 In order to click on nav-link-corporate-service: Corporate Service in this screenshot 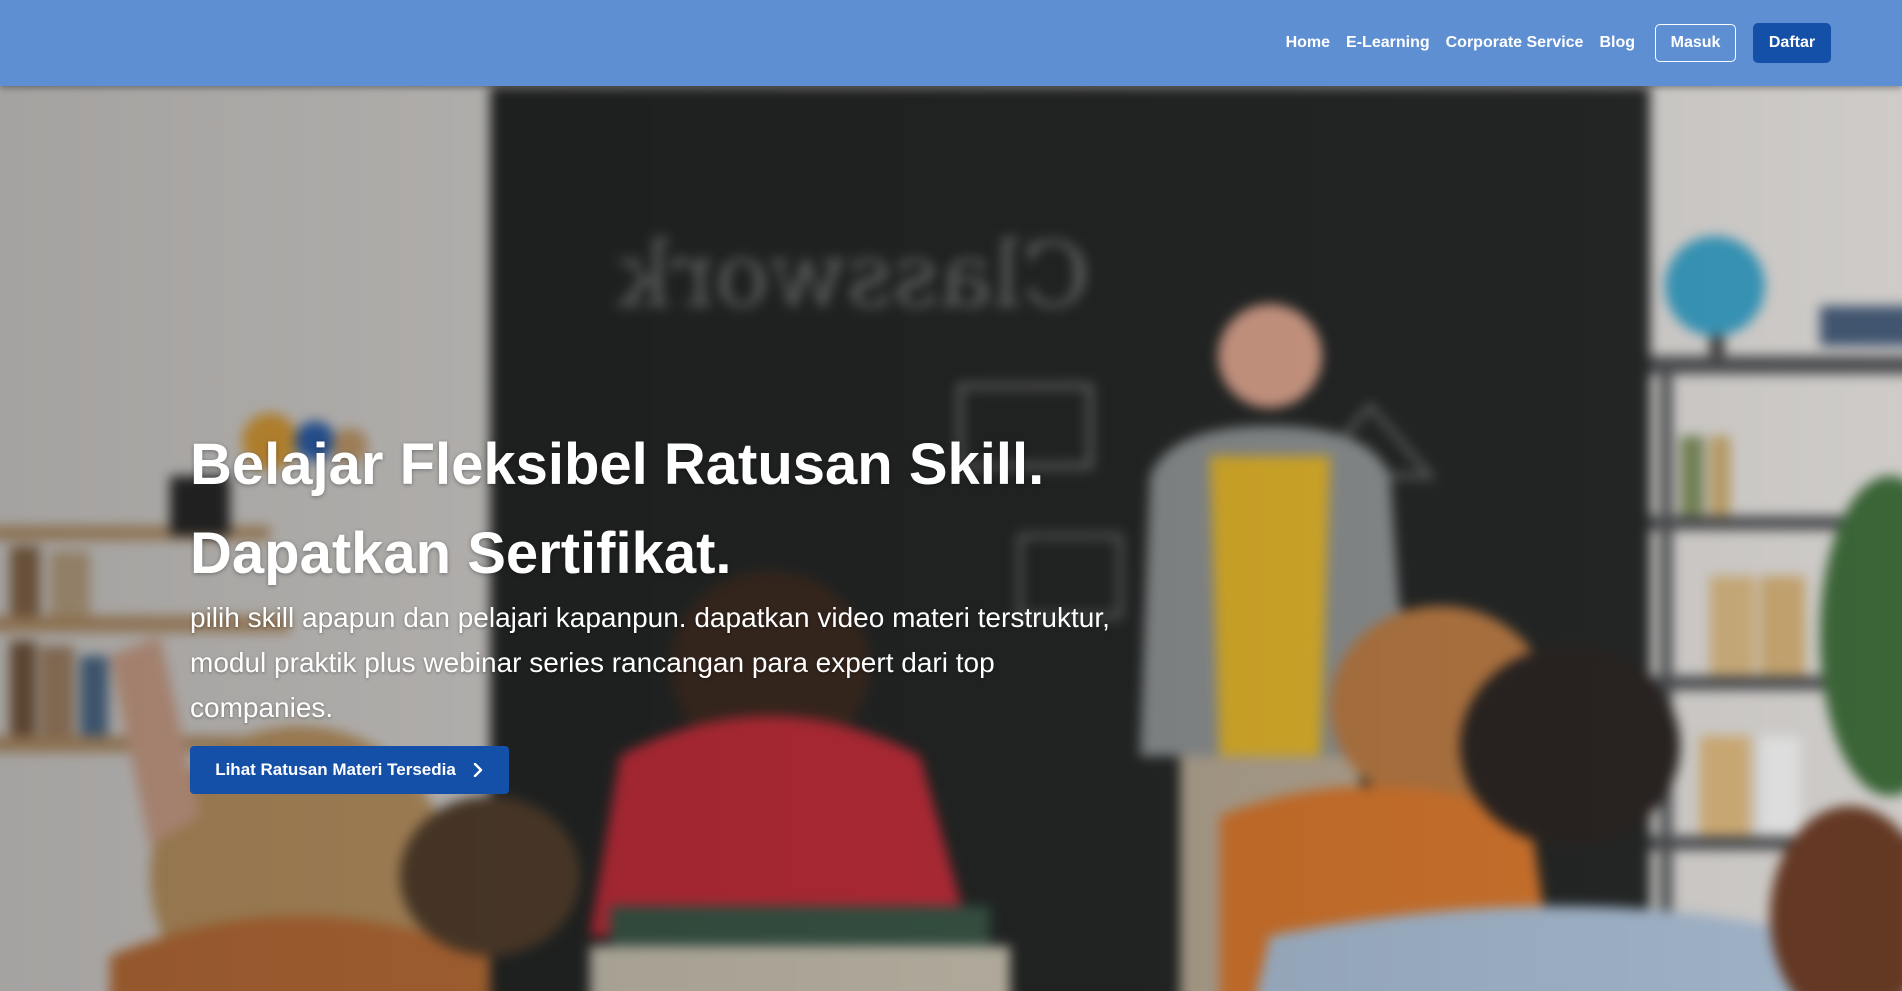, I will do `click(1515, 43)`.